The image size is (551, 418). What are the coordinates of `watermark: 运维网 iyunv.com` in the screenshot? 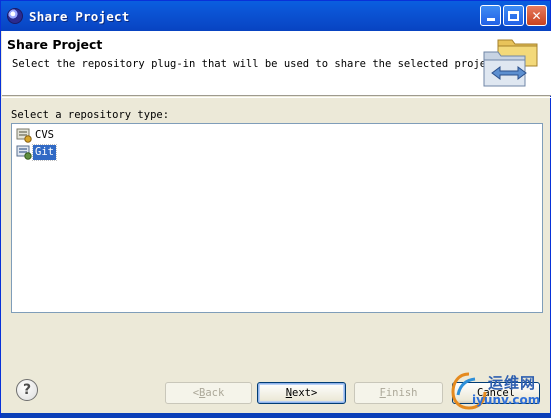 It's located at (498, 392).